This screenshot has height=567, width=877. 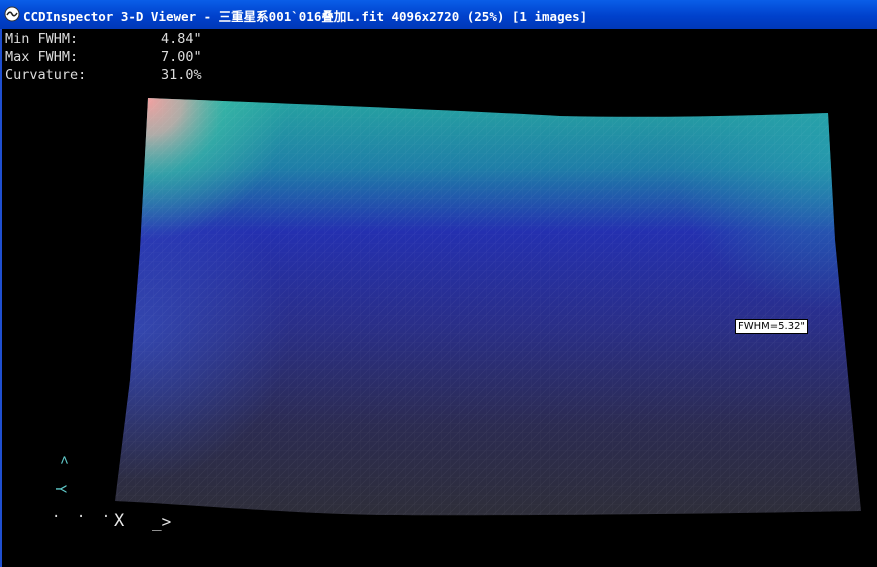 I want to click on x-axis-label: X, so click(x=119, y=521).